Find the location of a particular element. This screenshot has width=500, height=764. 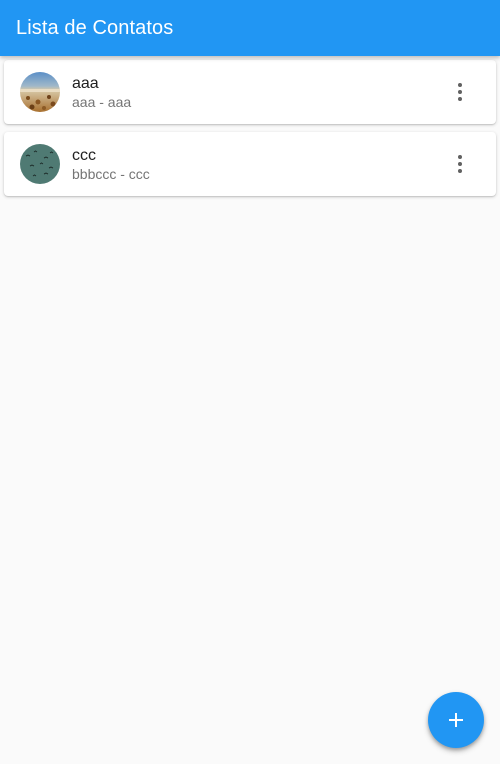

contact-card: ccc bbbccc - ccc is located at coordinates (250, 164).